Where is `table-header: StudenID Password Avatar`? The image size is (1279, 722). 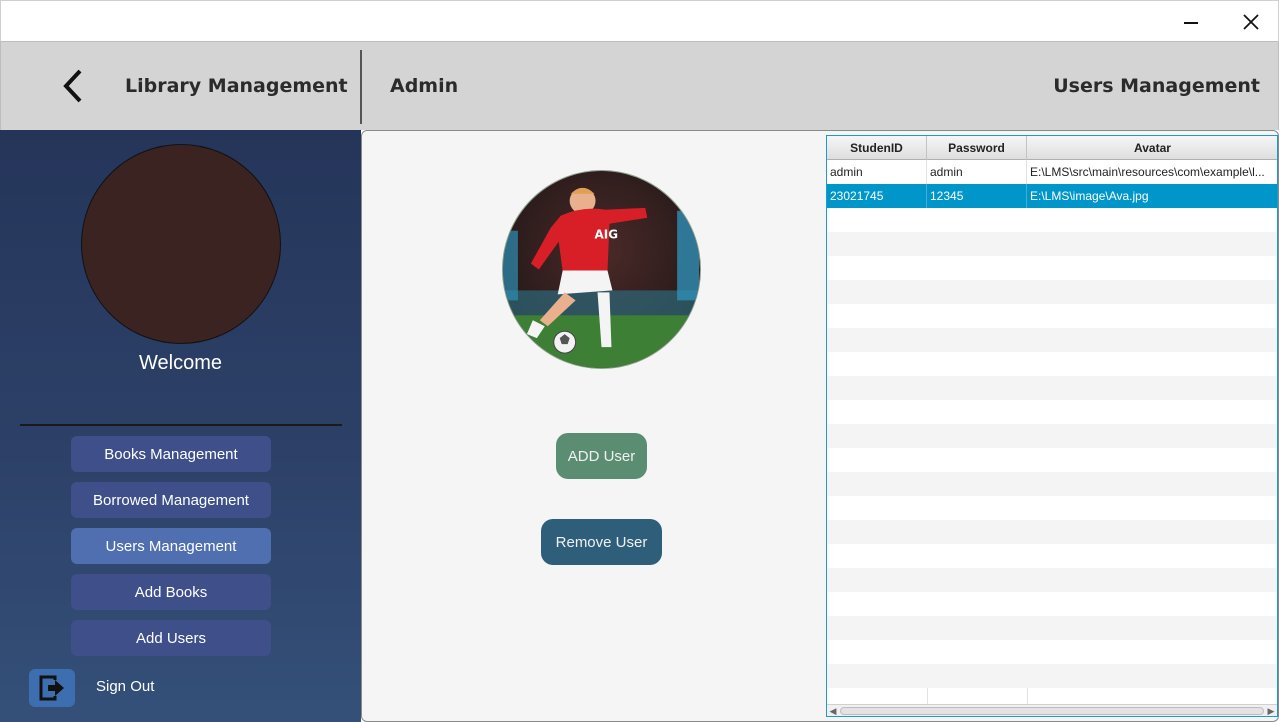 table-header: StudenID Password Avatar is located at coordinates (1052, 148).